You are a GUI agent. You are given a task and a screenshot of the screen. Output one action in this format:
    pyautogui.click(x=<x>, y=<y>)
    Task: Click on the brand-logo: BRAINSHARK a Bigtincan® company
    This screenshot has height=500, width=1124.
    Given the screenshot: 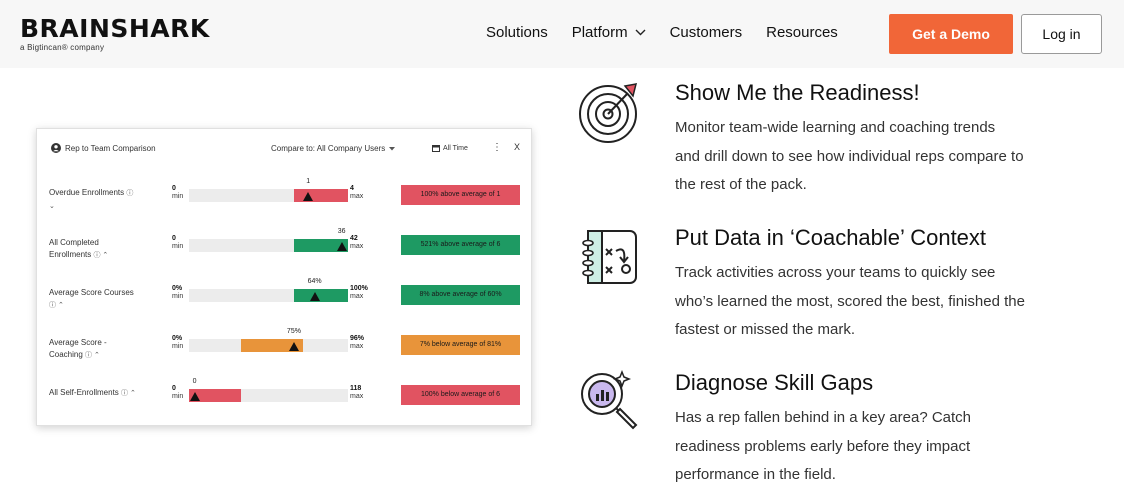 What is the action you would take?
    pyautogui.click(x=115, y=33)
    